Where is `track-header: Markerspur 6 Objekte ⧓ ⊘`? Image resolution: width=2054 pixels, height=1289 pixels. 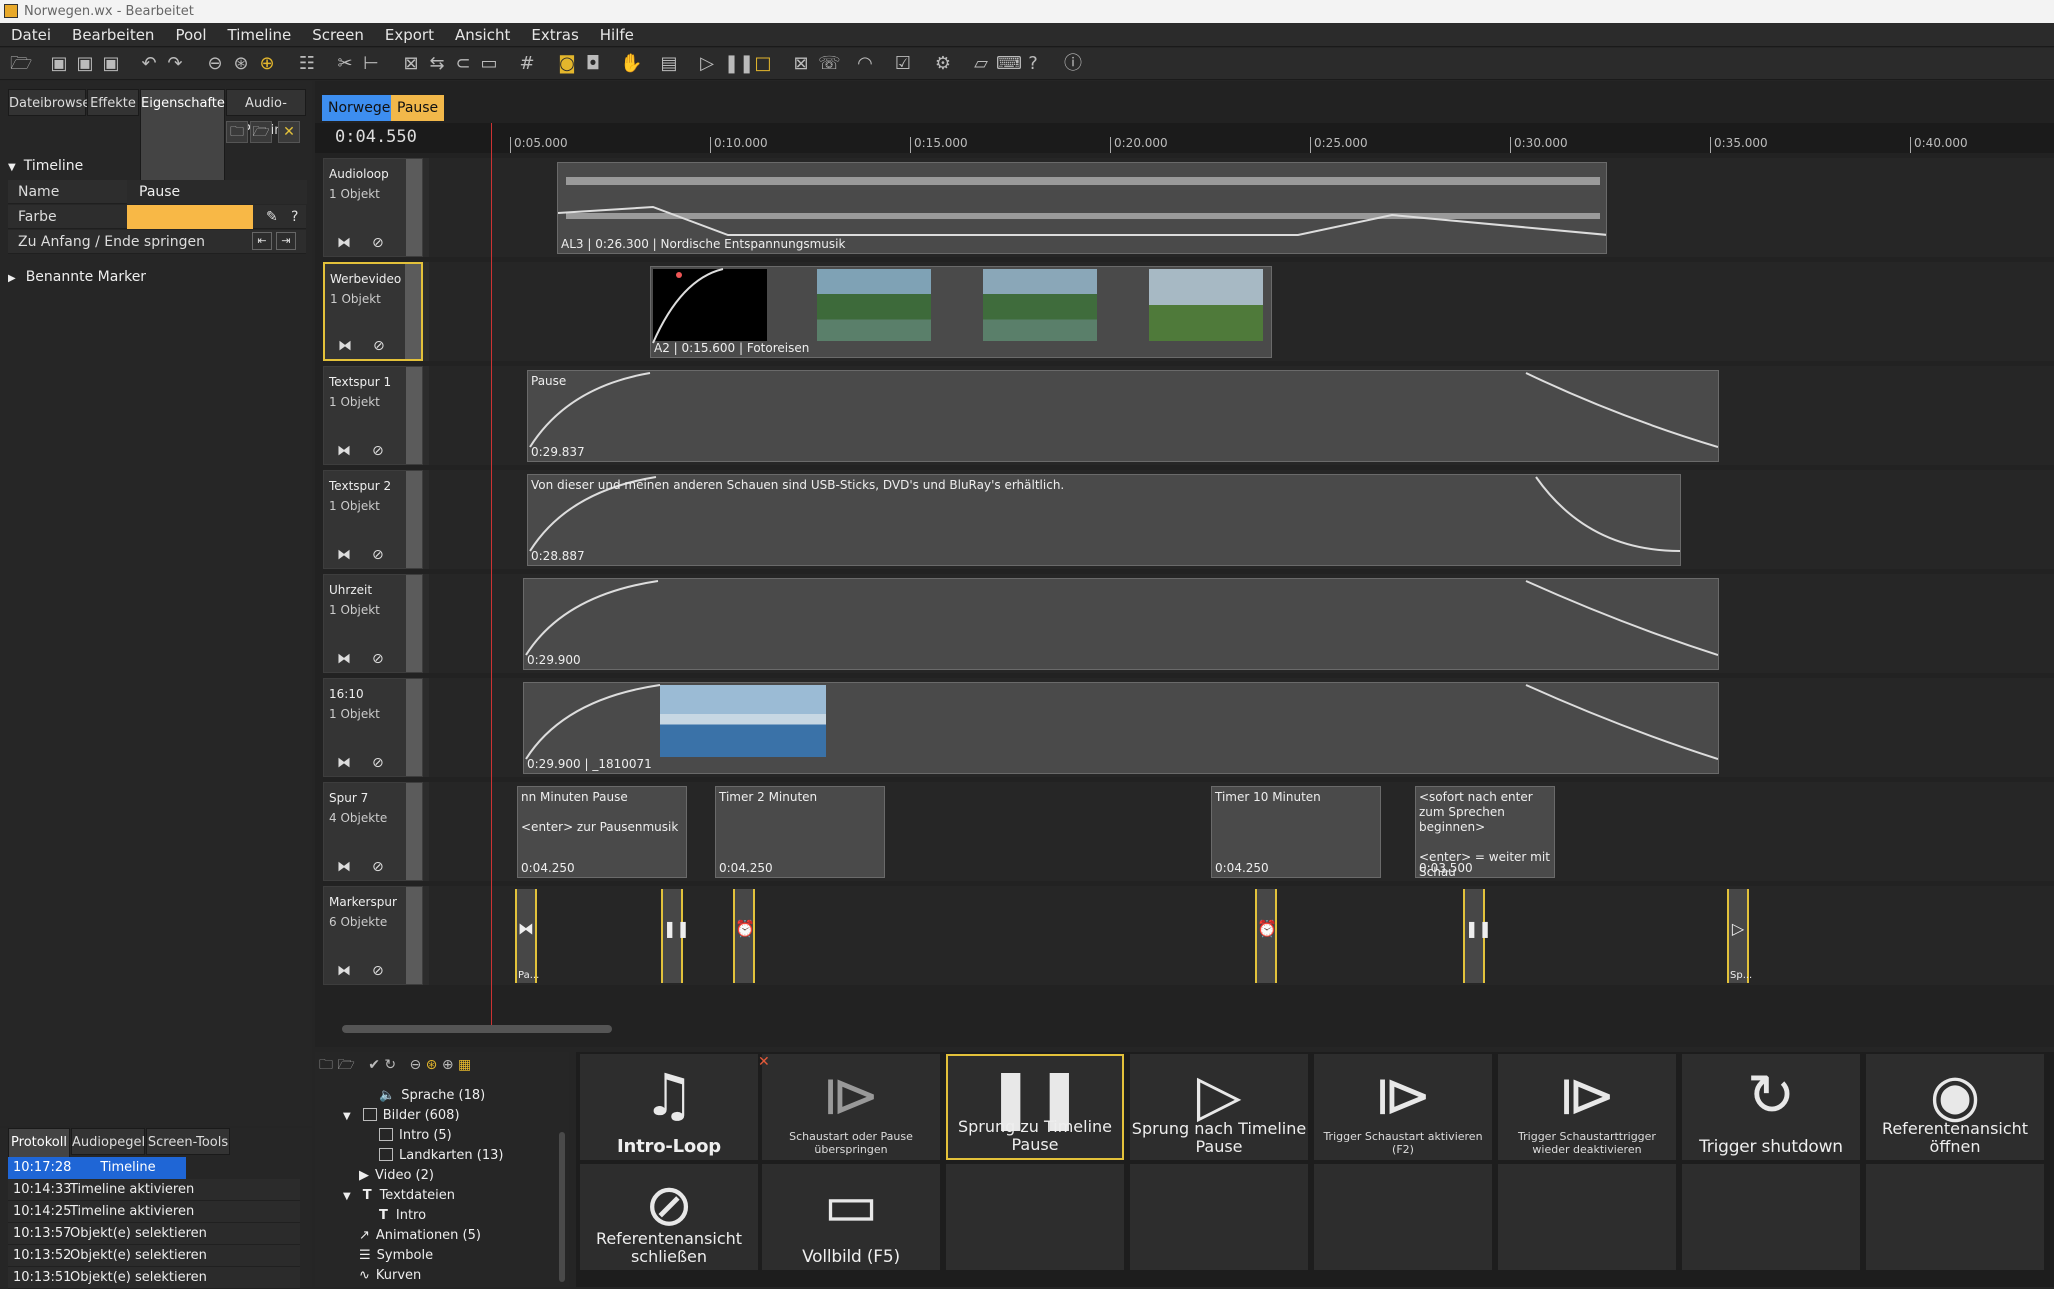
track-header: Markerspur 6 Objekte ⧓ ⊘ is located at coordinates (373, 935).